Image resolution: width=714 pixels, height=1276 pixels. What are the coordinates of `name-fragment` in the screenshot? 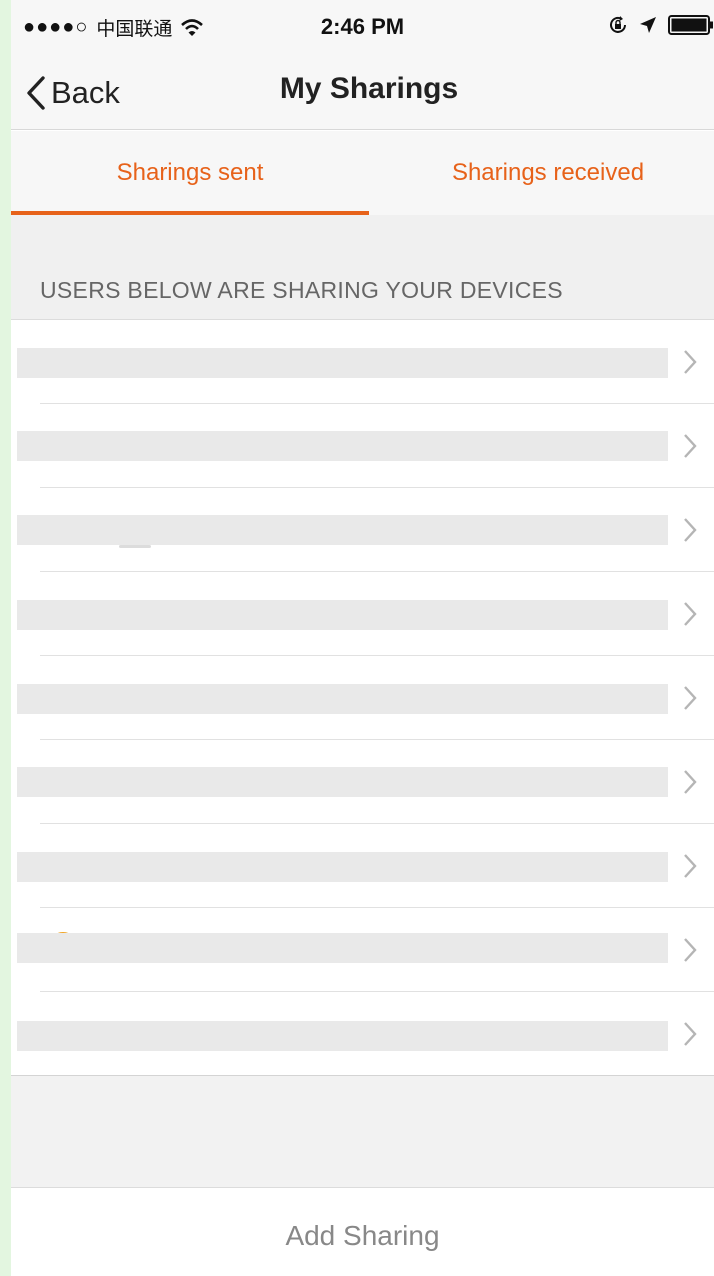 It's located at (135, 546).